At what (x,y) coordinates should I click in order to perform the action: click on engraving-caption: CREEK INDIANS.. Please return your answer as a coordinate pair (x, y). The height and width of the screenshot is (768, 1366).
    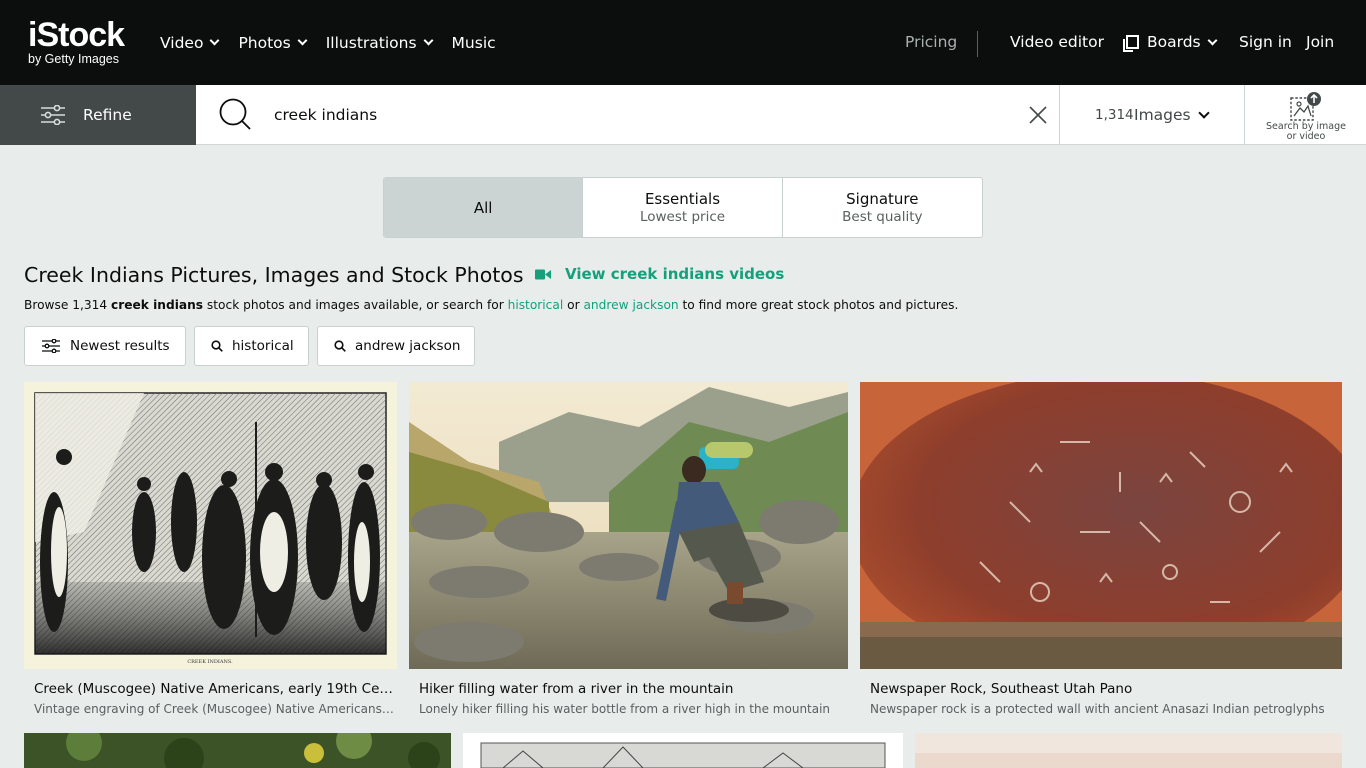
    Looking at the image, I should click on (210, 662).